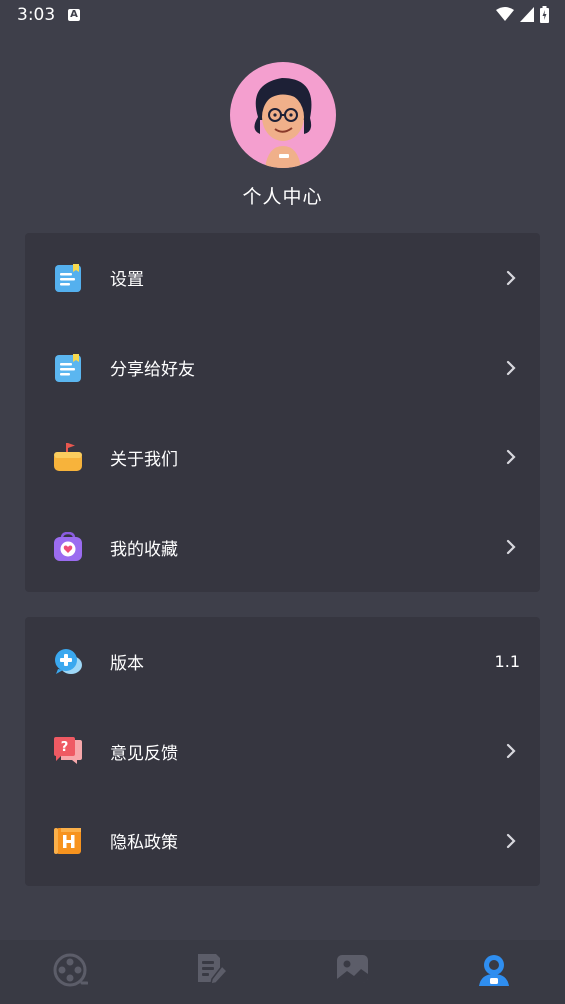 The width and height of the screenshot is (565, 1004). I want to click on avatar, so click(282, 115).